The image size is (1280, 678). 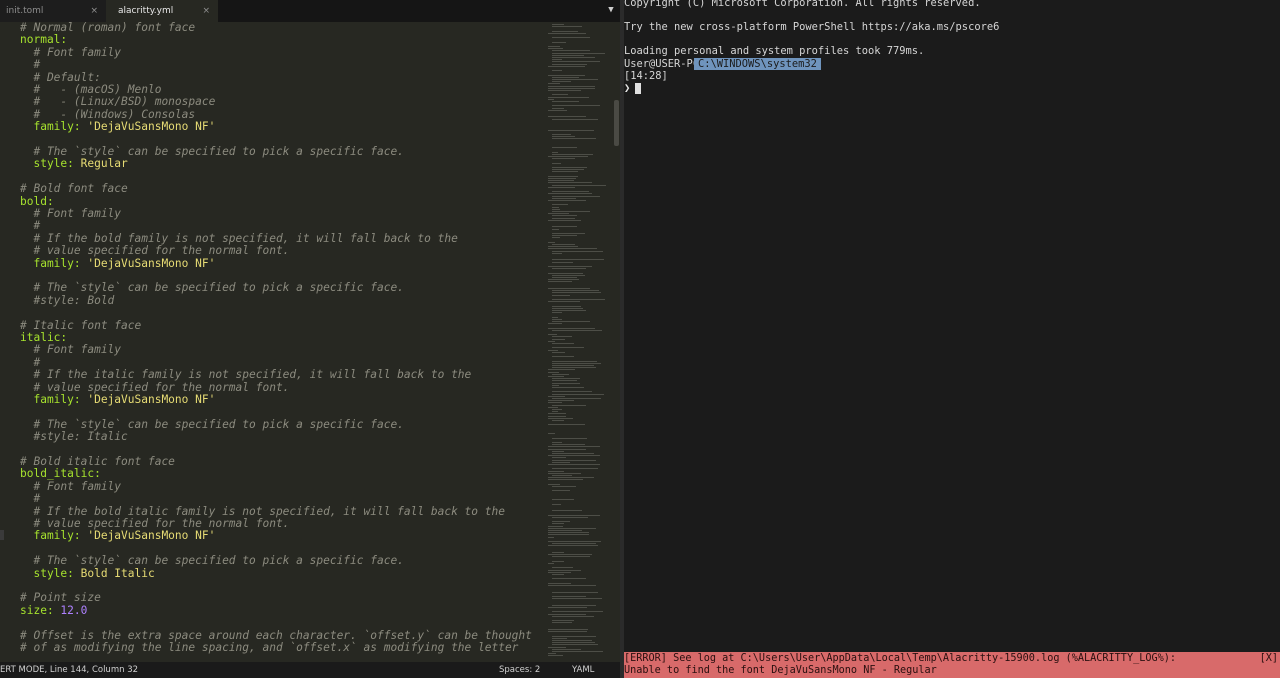 I want to click on prompt-path: C:\WINDOWS\system32, so click(x=757, y=64).